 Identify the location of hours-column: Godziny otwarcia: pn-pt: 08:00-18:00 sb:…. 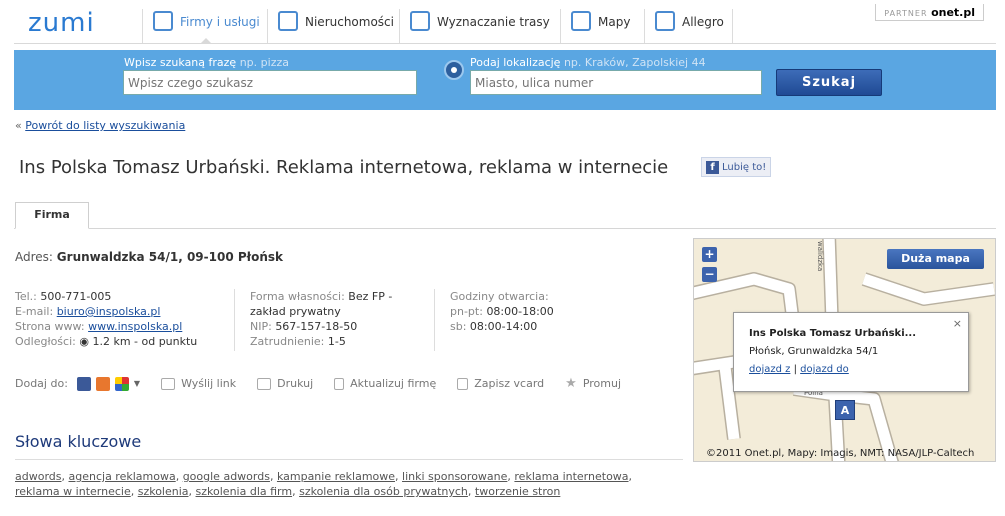
(502, 311).